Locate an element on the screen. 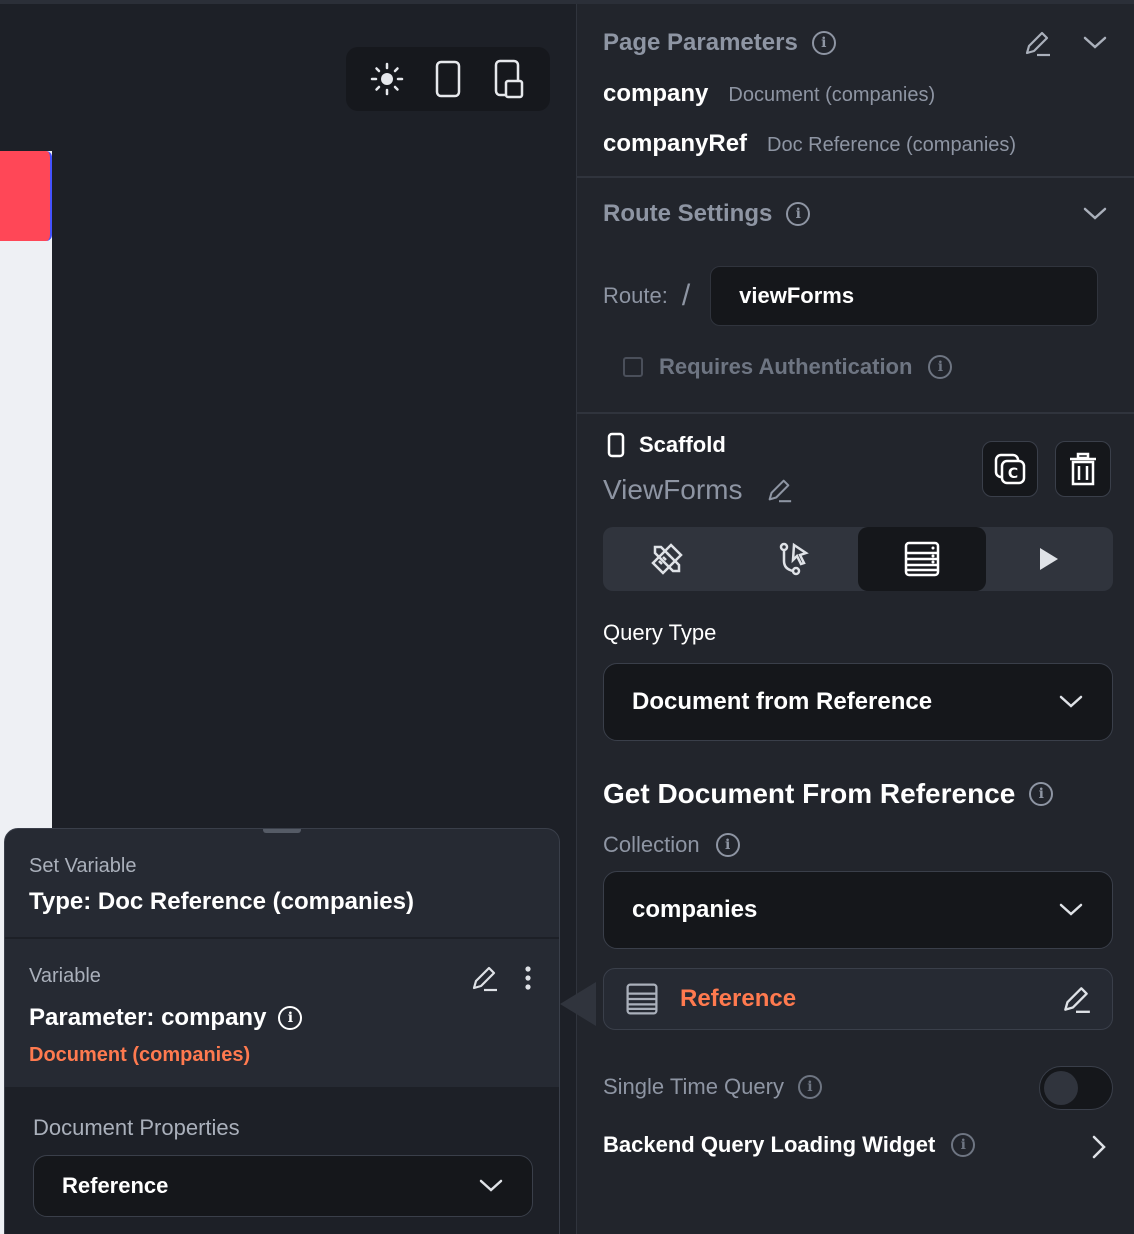 The image size is (1134, 1234). panel-tabs is located at coordinates (858, 559).